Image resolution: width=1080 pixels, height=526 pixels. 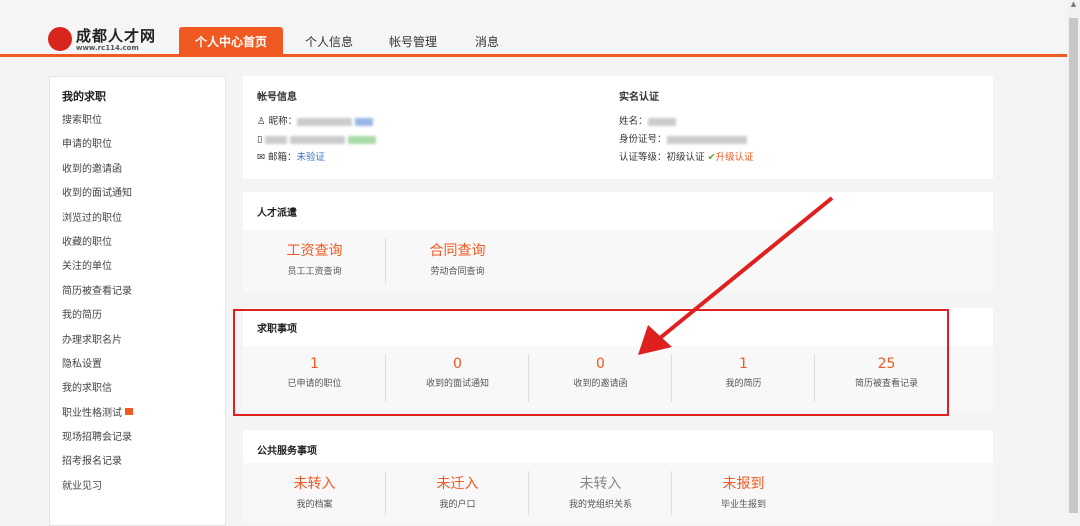 I want to click on scrollbar-thumb, so click(x=1073, y=265).